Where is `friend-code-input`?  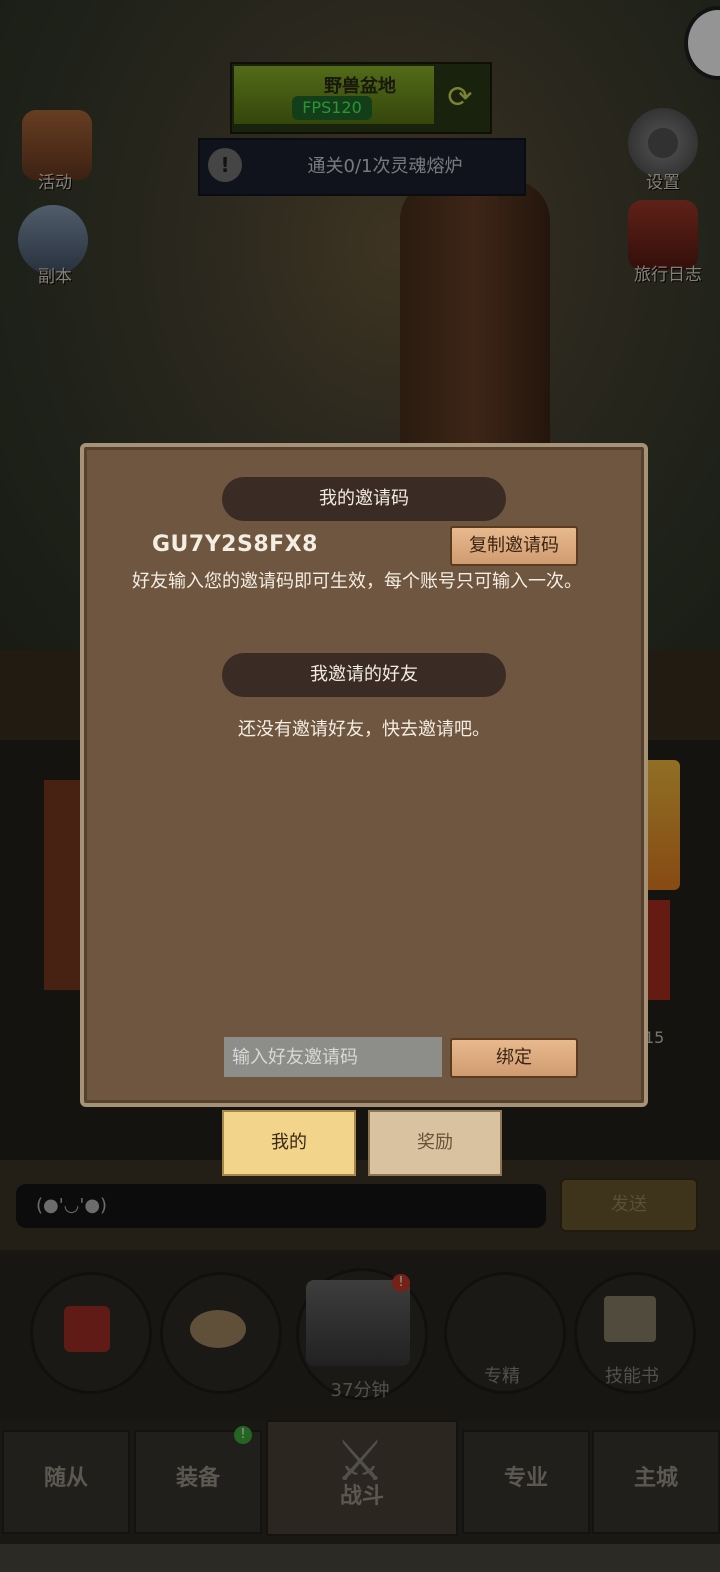
friend-code-input is located at coordinates (333, 1057).